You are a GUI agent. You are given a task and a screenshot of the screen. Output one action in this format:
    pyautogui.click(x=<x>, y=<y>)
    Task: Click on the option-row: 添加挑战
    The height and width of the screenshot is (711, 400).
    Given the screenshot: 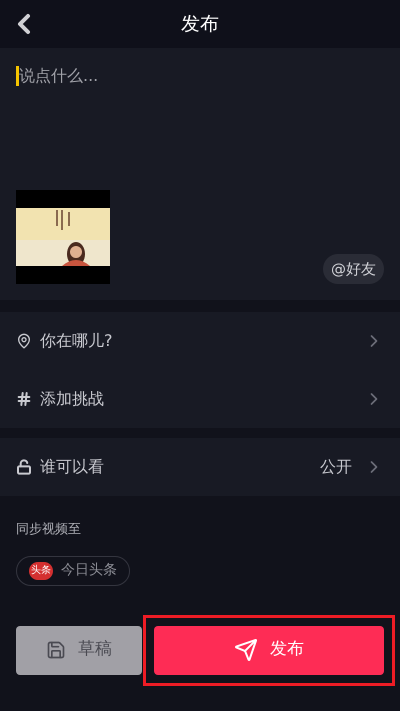 What is the action you would take?
    pyautogui.click(x=200, y=399)
    